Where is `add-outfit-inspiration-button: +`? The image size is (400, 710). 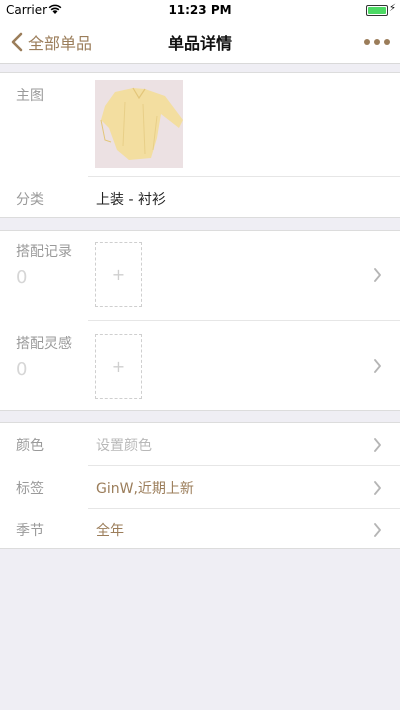
add-outfit-inspiration-button: + is located at coordinates (118, 366).